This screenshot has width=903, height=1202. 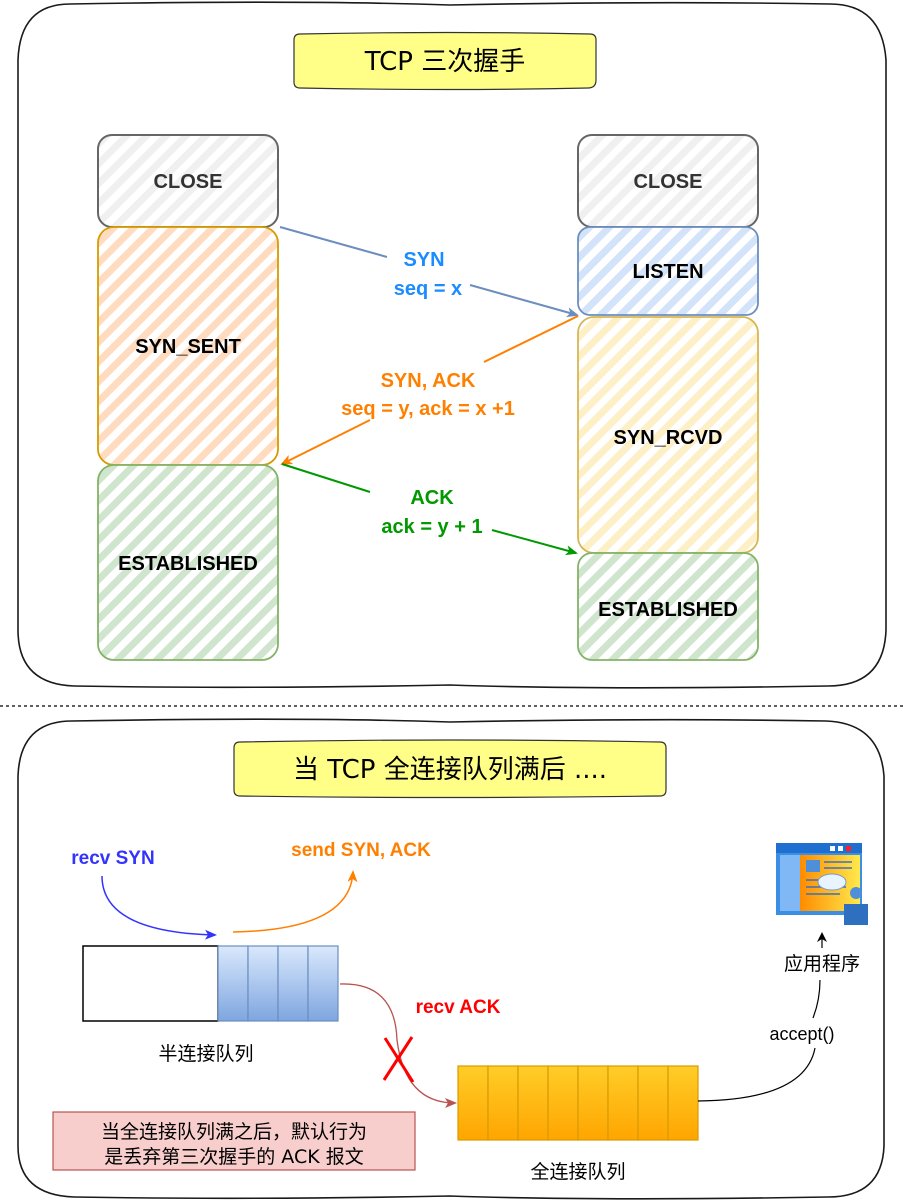 I want to click on recv-syn-arrow, so click(x=159, y=907).